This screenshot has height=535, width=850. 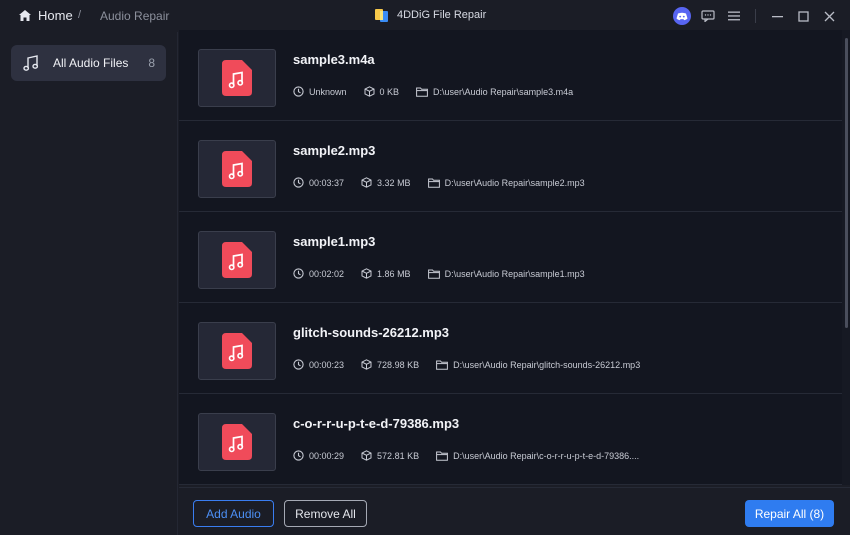 I want to click on file-path: D:\user\Audio Repair\sample1.mp3, so click(x=506, y=273).